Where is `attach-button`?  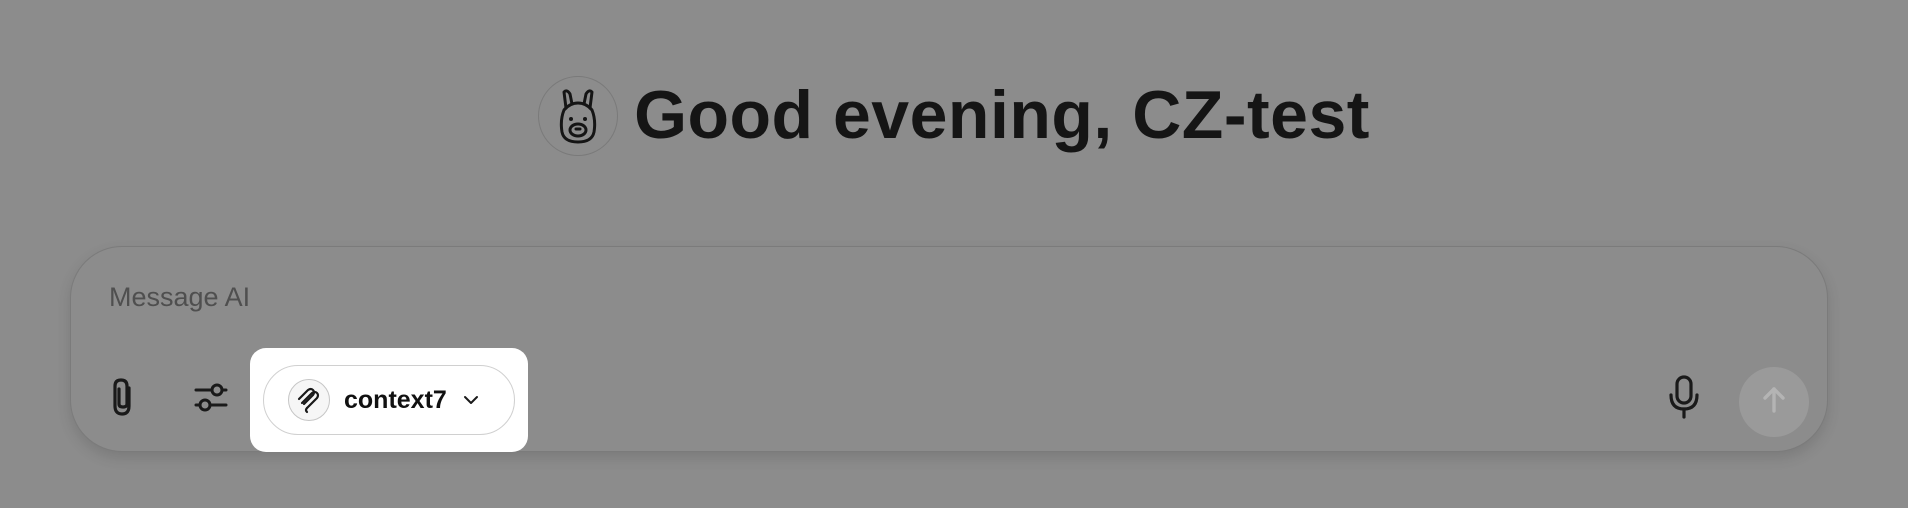
attach-button is located at coordinates (123, 399).